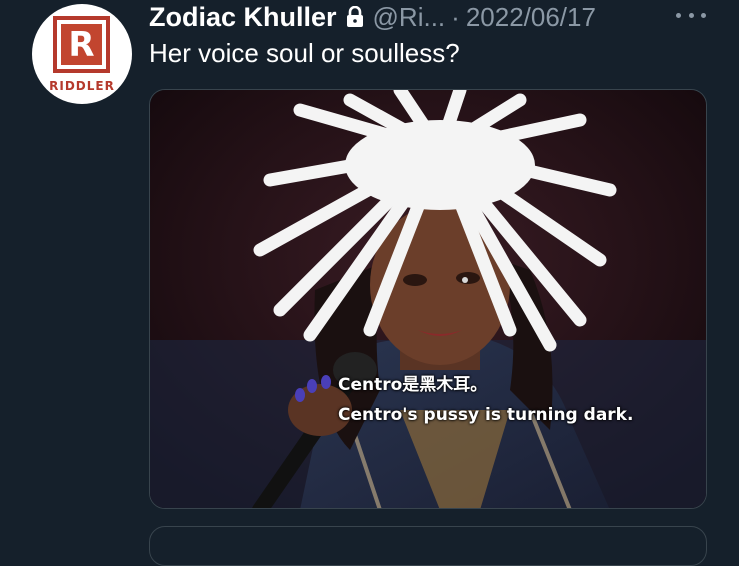  Describe the element at coordinates (355, 17) in the screenshot. I see `lock-icon` at that location.